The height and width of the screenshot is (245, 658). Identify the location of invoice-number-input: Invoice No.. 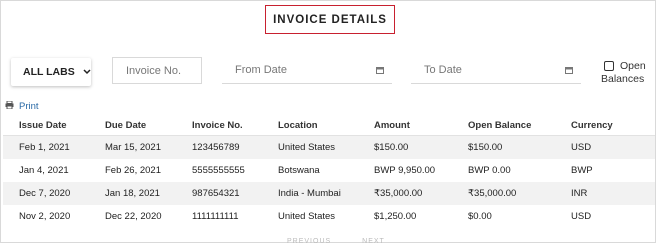
(157, 70).